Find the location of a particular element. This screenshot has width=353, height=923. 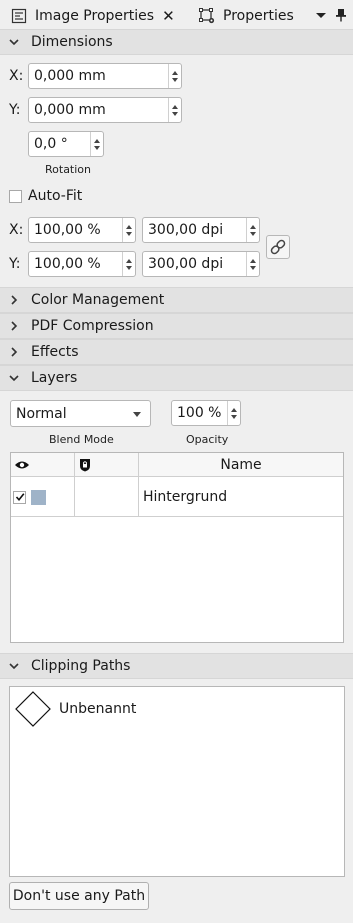

y-position-value: 0,000 mm is located at coordinates (70, 110).